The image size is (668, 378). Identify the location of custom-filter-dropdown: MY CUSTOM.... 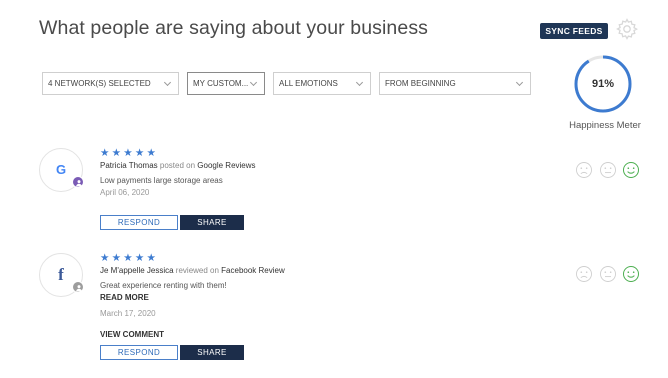
(226, 83).